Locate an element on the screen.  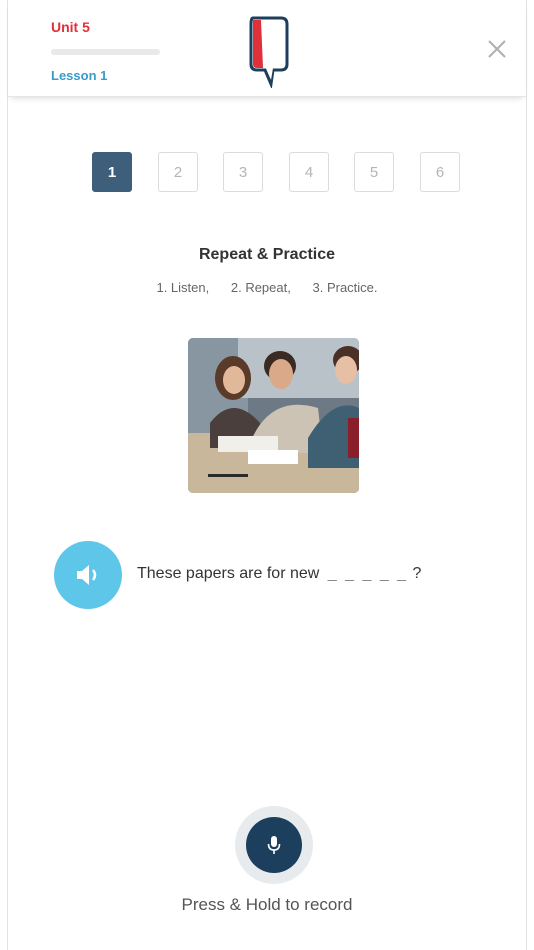
lesson-progress-bar is located at coordinates (105, 52).